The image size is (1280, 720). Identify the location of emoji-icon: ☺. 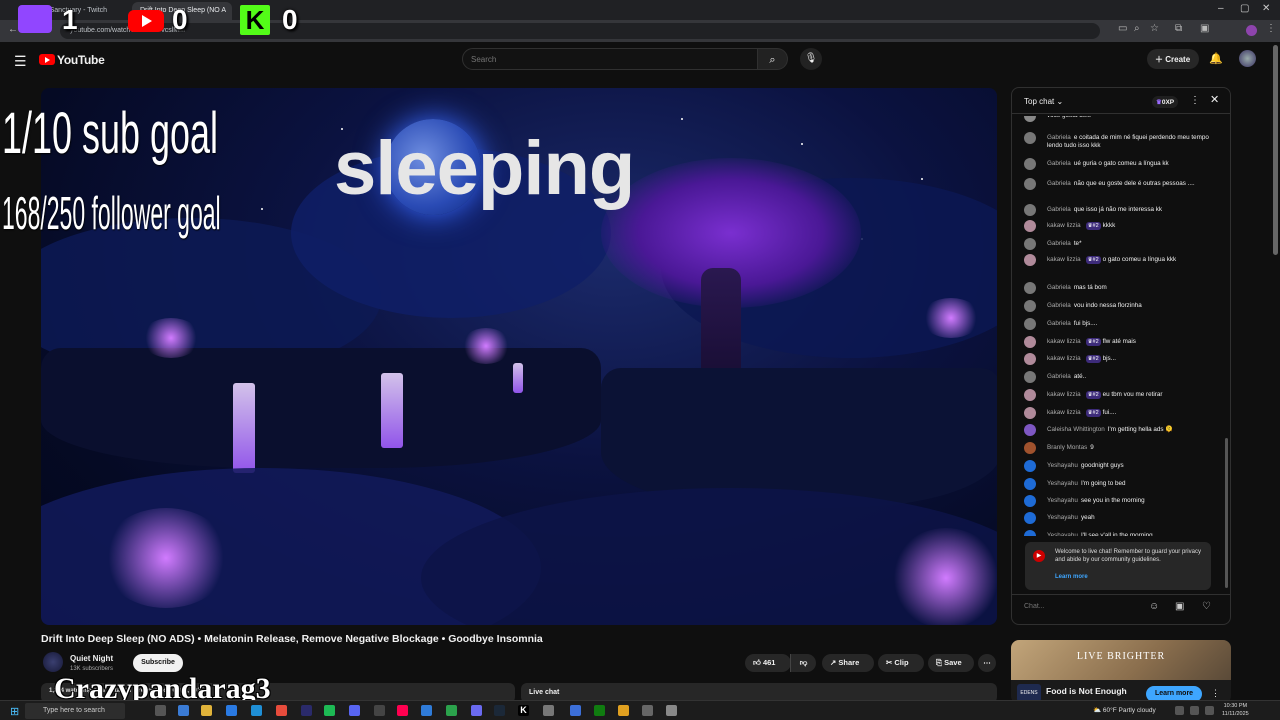
(1154, 606).